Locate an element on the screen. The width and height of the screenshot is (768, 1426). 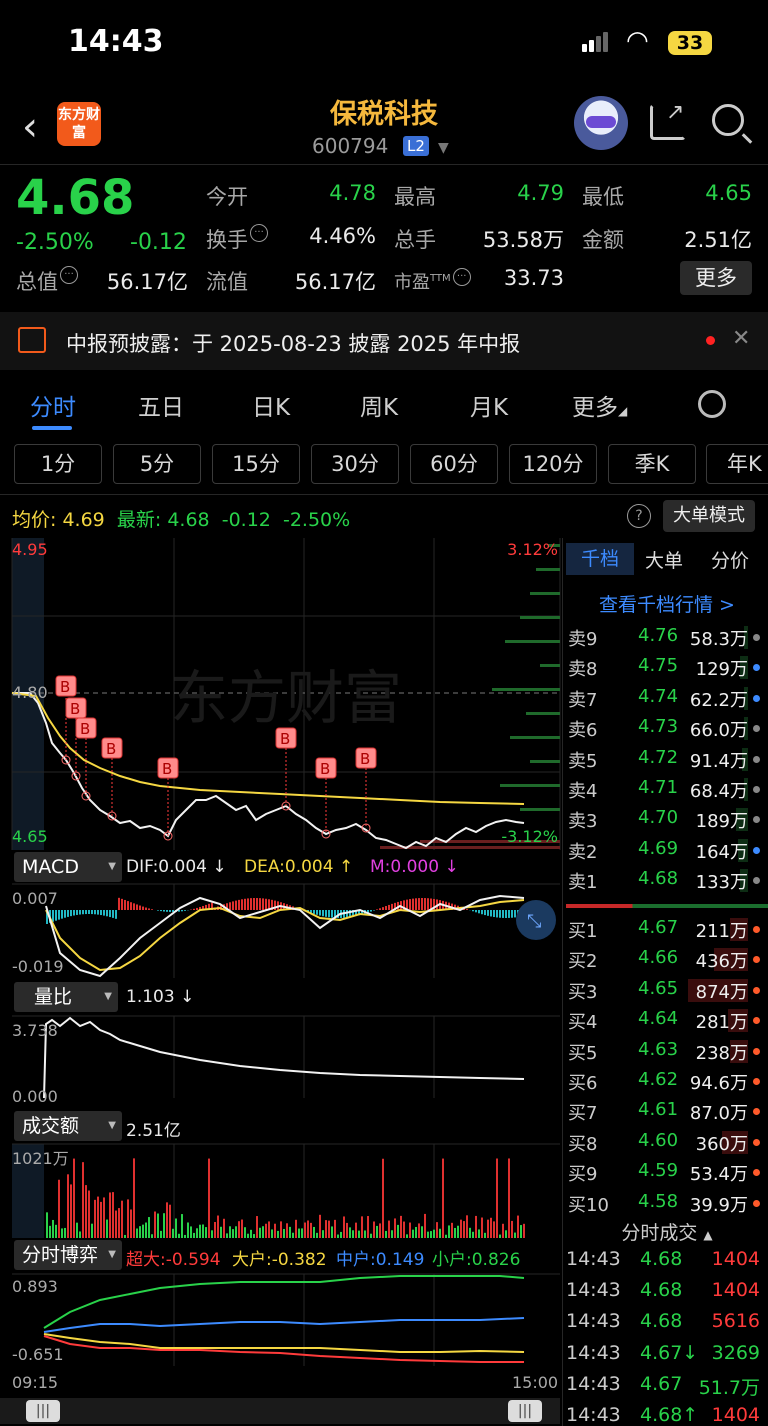
bid-row: 买5 4.63 238万 is located at coordinates (667, 1051).